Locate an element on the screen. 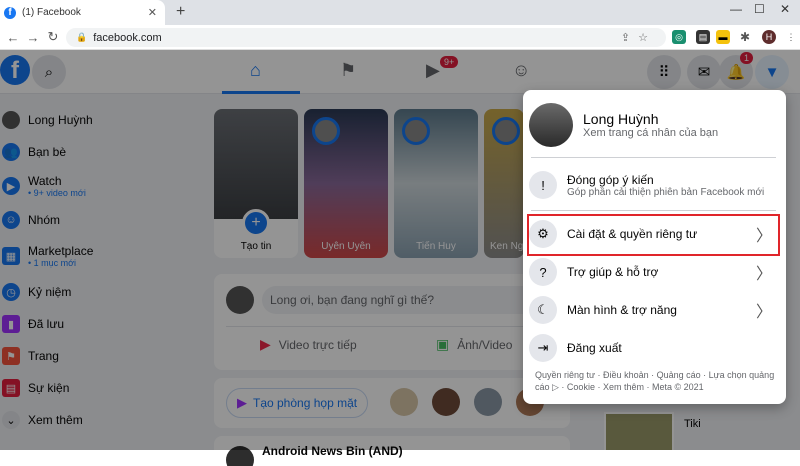 This screenshot has height=466, width=800. menu-display-accessibility: ☾ Màn hình & trợ năng 〉 is located at coordinates (654, 310).